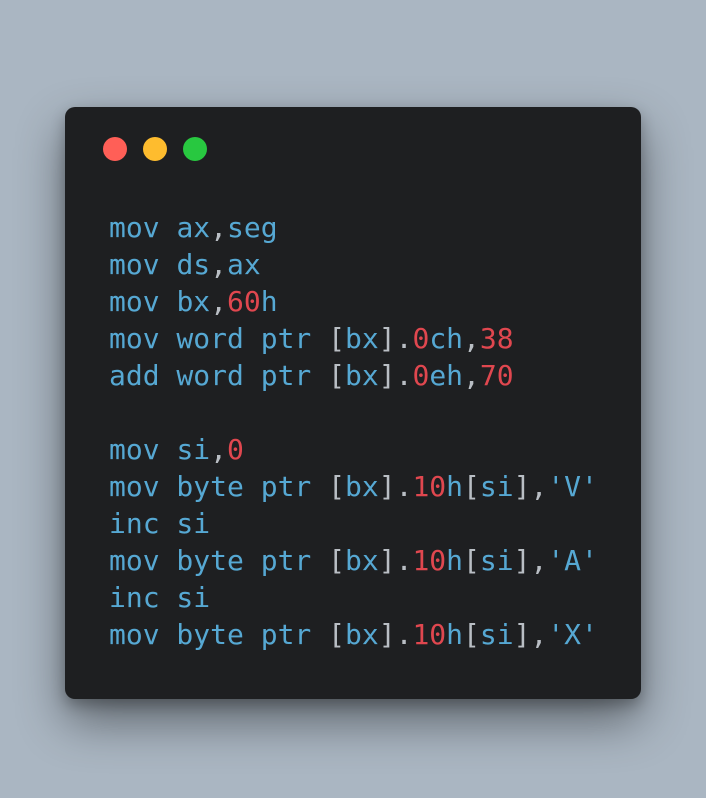 The height and width of the screenshot is (798, 706). Describe the element at coordinates (155, 149) in the screenshot. I see `minimize-dot-icon` at that location.